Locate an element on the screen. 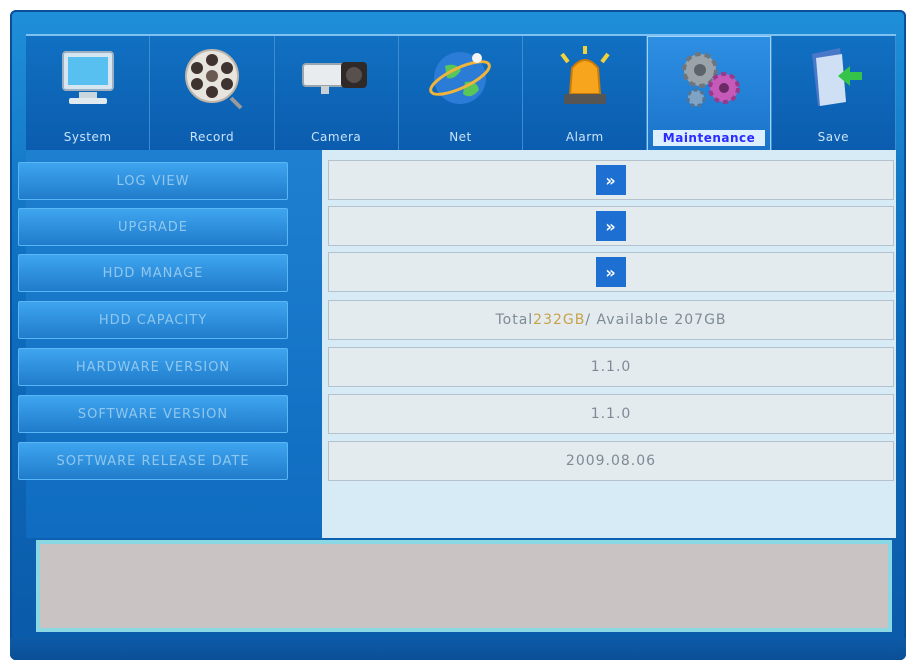 The height and width of the screenshot is (664, 908). software-version-value: 1.1.0 is located at coordinates (611, 414).